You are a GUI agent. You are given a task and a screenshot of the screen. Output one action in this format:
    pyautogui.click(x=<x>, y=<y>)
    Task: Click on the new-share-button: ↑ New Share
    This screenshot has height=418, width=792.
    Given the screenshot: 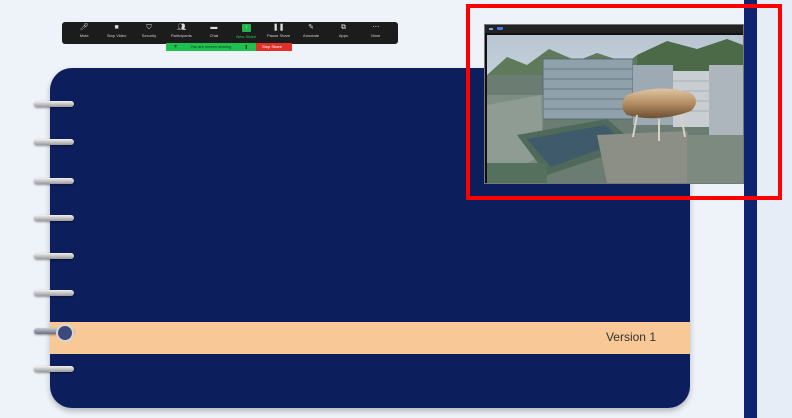 What is the action you would take?
    pyautogui.click(x=246, y=31)
    